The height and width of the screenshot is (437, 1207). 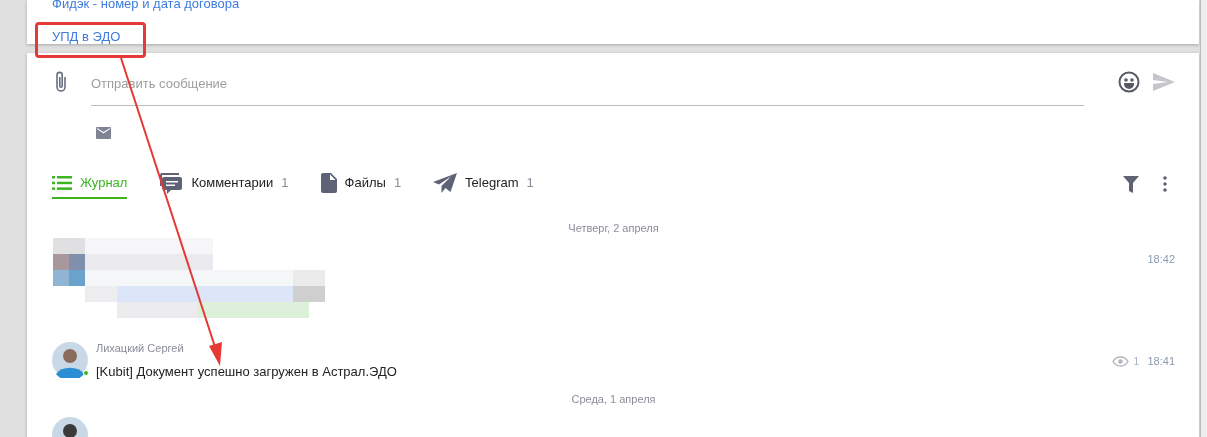 I want to click on avatar, so click(x=70, y=360).